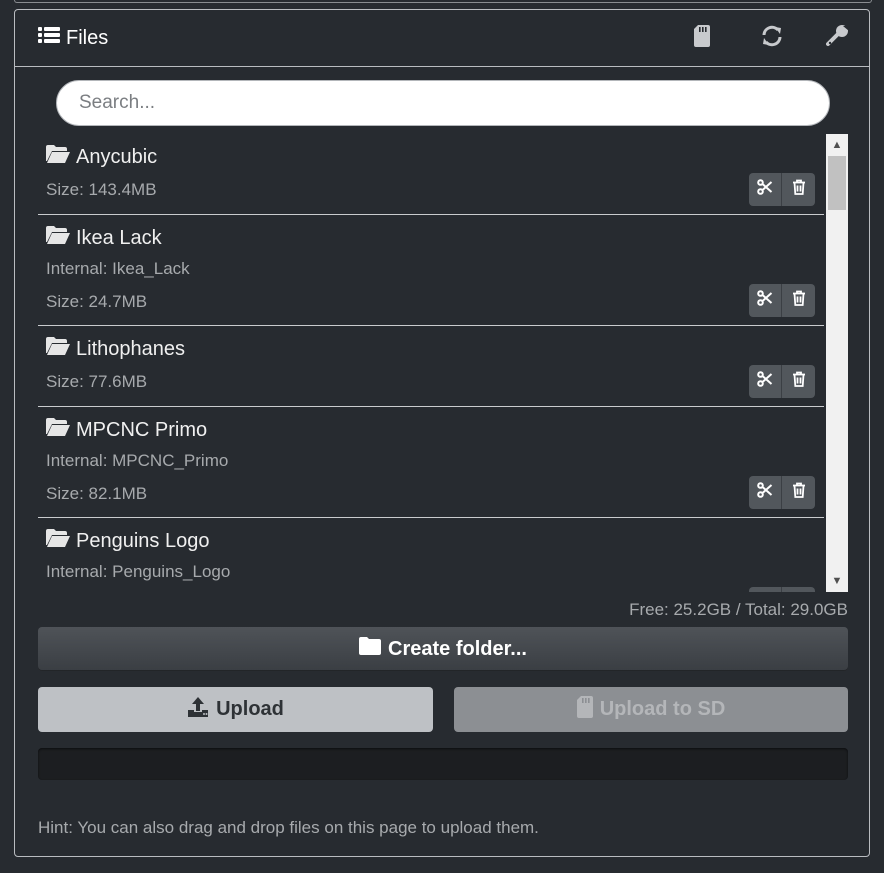  Describe the element at coordinates (143, 540) in the screenshot. I see `file-name-text: Penguins Logo` at that location.